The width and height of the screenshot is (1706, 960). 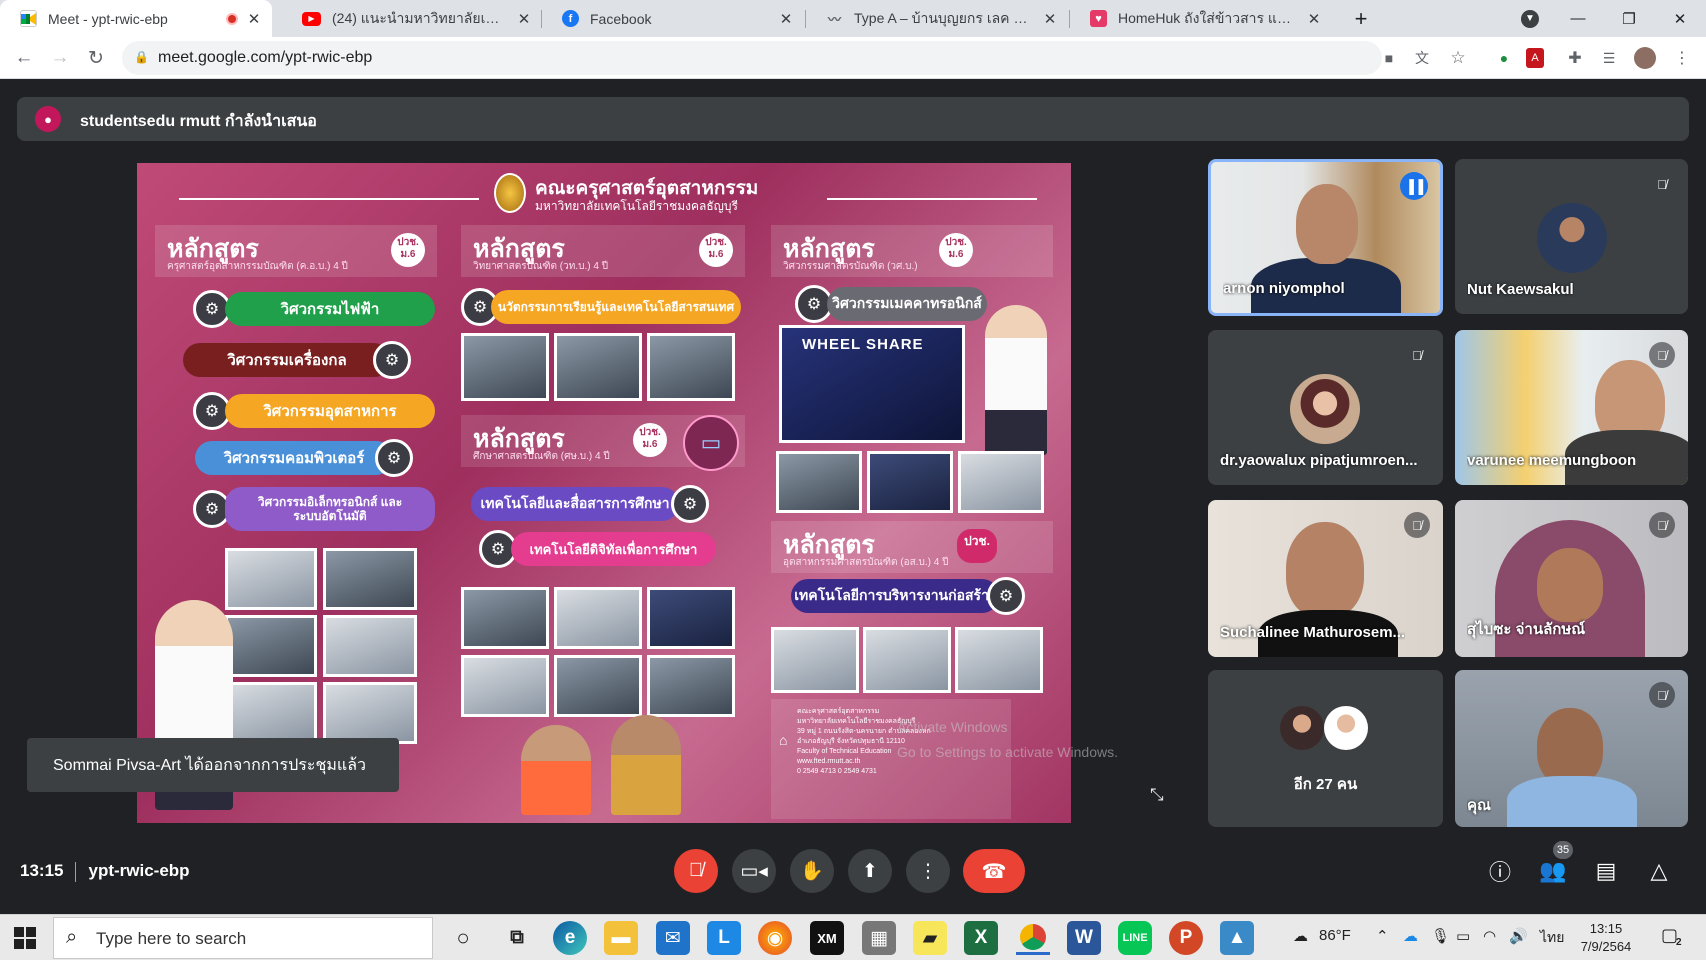 What do you see at coordinates (1007, 752) in the screenshot?
I see `watermark-line: Go to Settings to activate Windows.` at bounding box center [1007, 752].